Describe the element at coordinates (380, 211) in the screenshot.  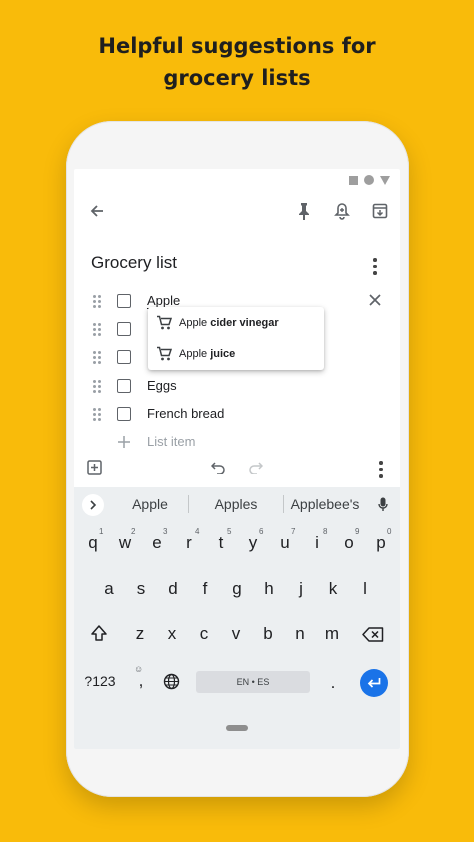
I see `archive-icon` at that location.